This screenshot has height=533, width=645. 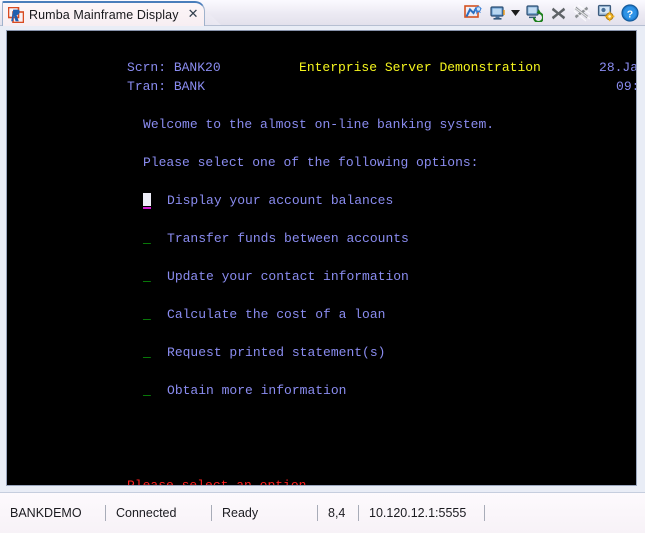 What do you see at coordinates (418, 513) in the screenshot?
I see `status-host-address: 10.120.12.1:5555` at bounding box center [418, 513].